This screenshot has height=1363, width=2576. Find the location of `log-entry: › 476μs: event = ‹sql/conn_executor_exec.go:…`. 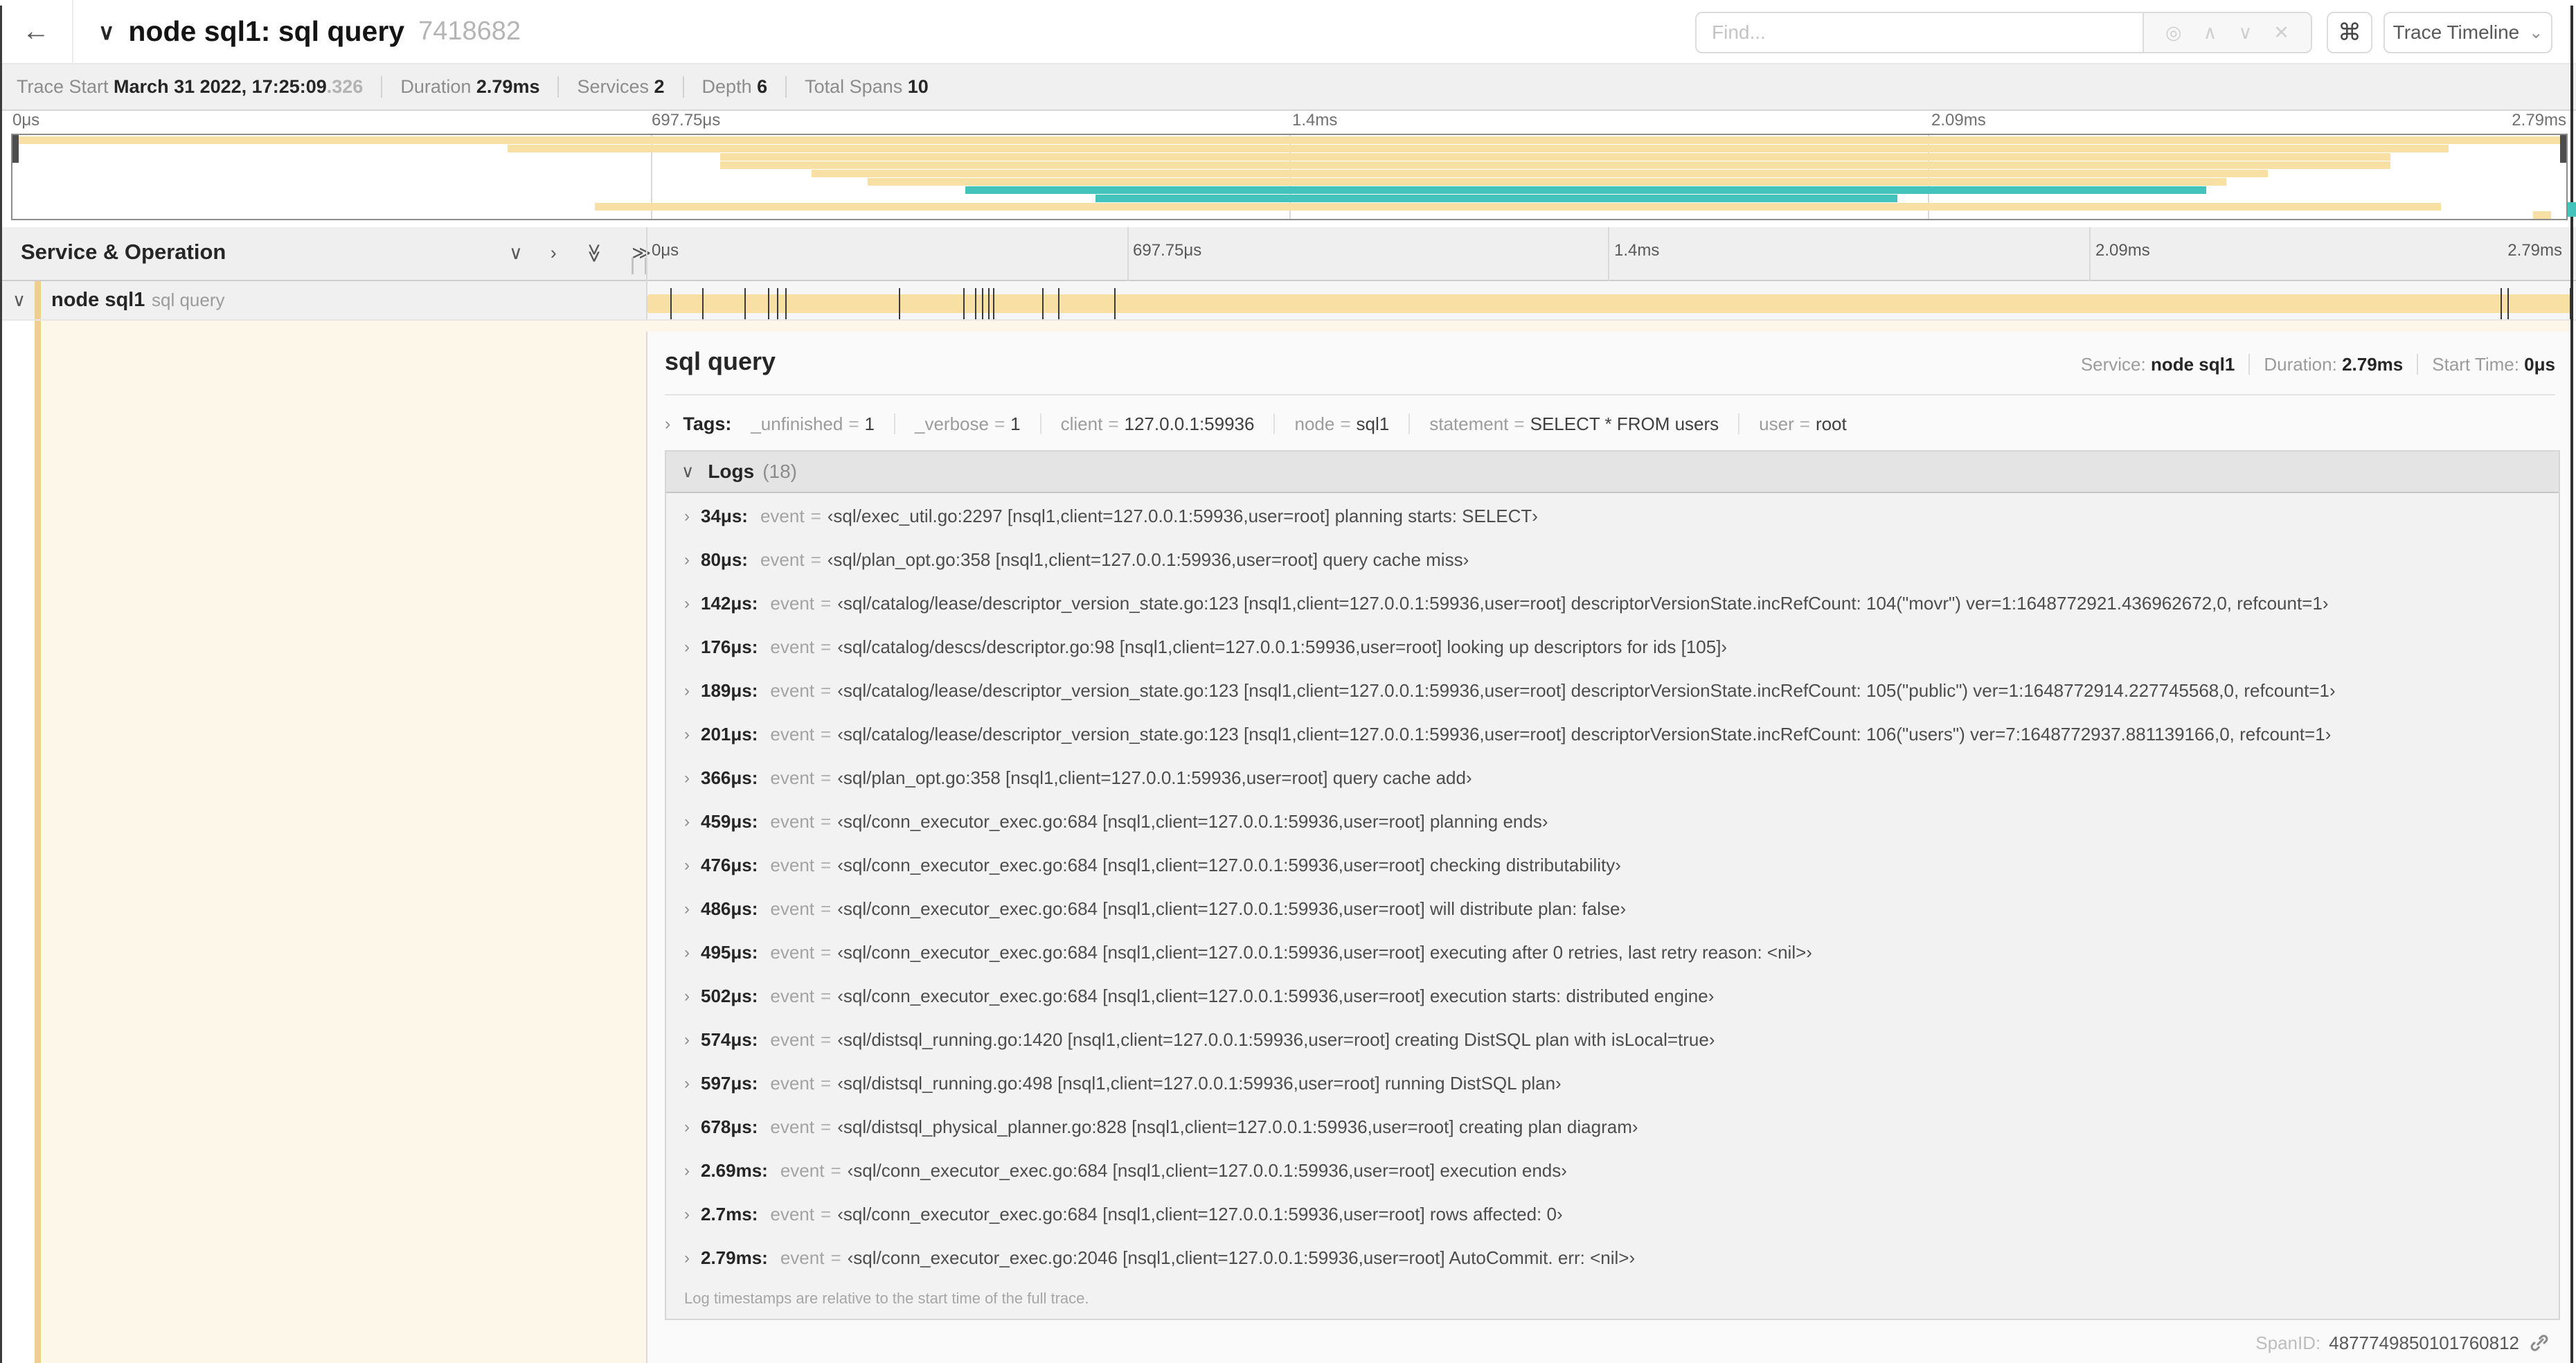

log-entry: › 476μs: event = ‹sql/conn_executor_exec.go:… is located at coordinates (1612, 866).